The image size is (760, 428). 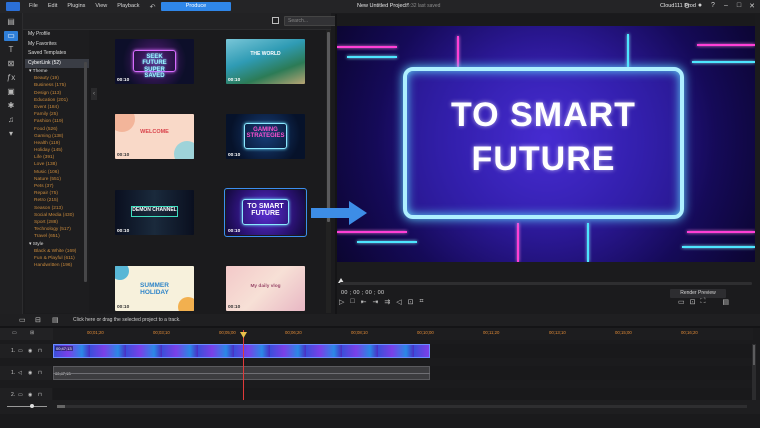 What do you see at coordinates (38, 320) in the screenshot?
I see `timeline-view-icon: ⊟` at bounding box center [38, 320].